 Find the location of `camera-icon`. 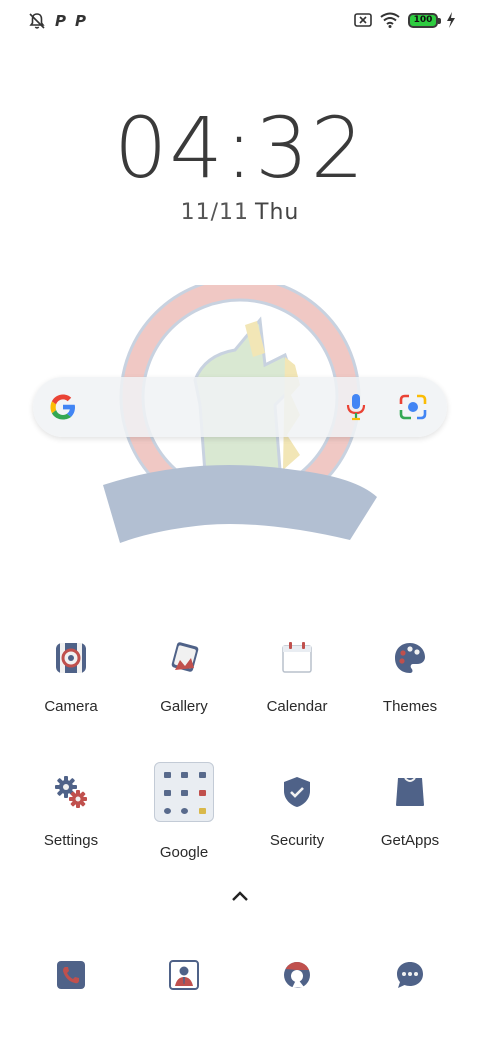

camera-icon is located at coordinates (71, 658).